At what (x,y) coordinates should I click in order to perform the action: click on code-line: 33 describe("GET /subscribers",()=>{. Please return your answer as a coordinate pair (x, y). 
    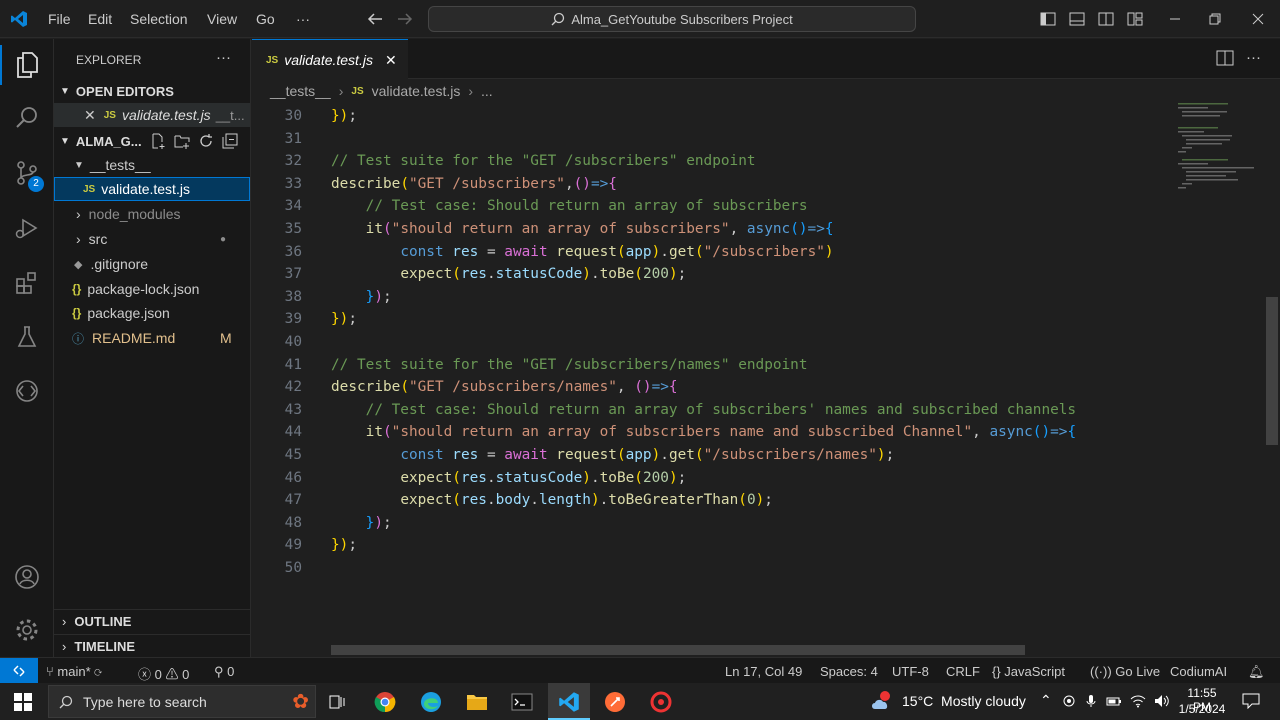
    Looking at the image, I should click on (712, 184).